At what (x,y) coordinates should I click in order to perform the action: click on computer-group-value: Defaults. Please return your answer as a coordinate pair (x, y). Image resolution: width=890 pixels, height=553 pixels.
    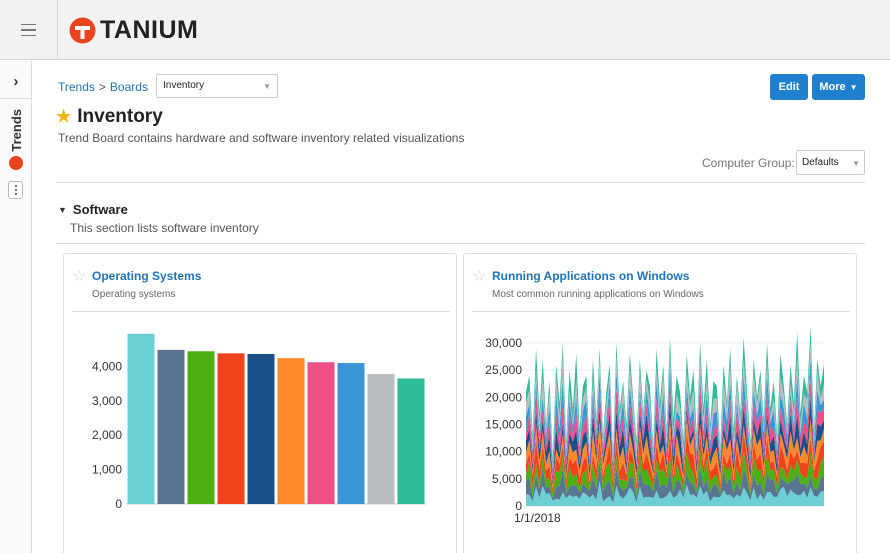
    Looking at the image, I should click on (820, 162).